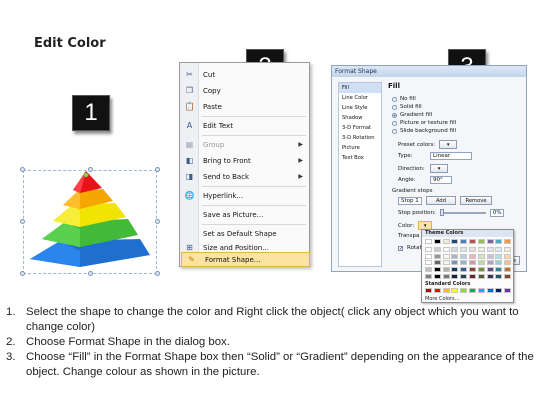 This screenshot has height=420, width=560. What do you see at coordinates (441, 180) in the screenshot?
I see `angle-input: 90°` at bounding box center [441, 180].